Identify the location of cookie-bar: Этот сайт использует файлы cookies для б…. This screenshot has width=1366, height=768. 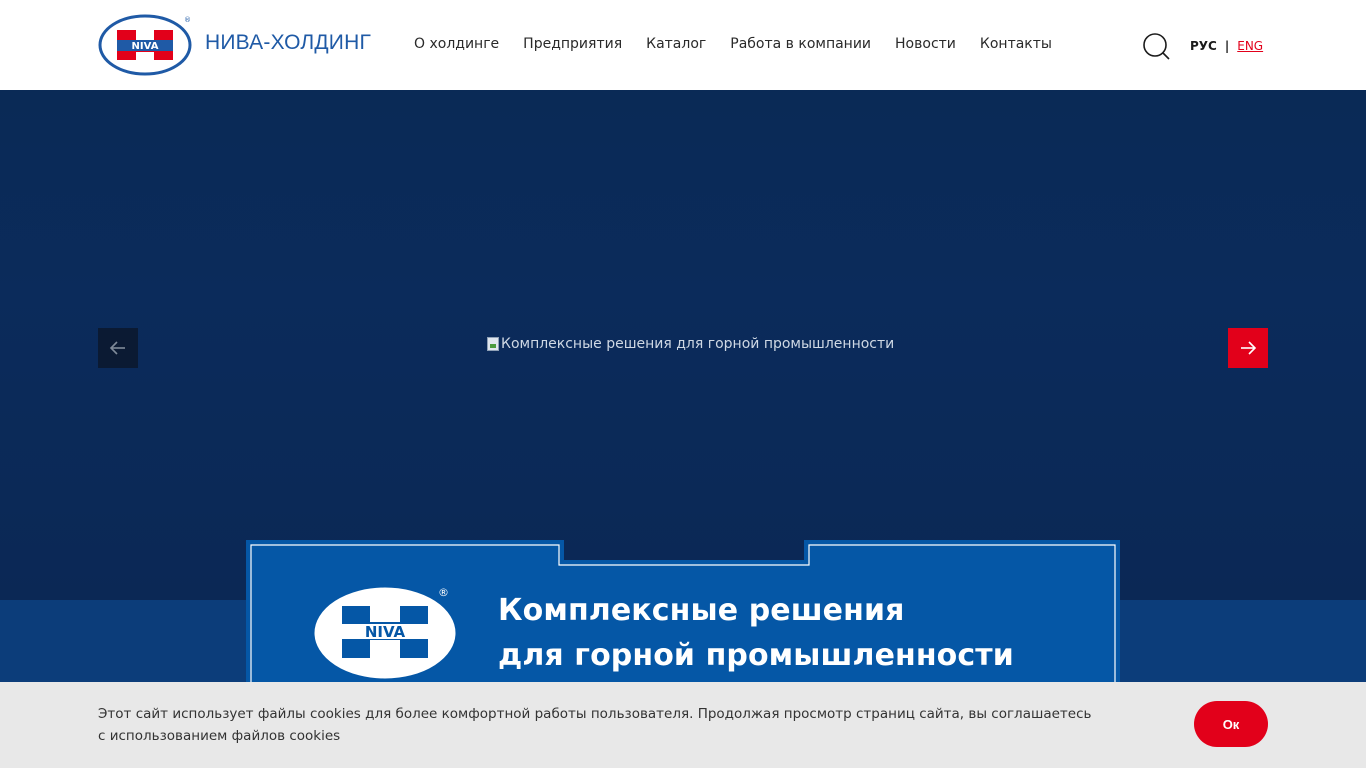
(683, 725).